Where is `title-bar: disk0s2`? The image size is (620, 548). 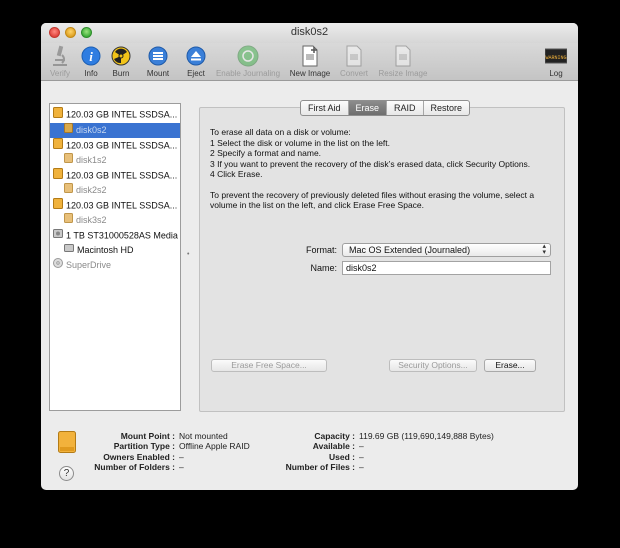 title-bar: disk0s2 is located at coordinates (309, 33).